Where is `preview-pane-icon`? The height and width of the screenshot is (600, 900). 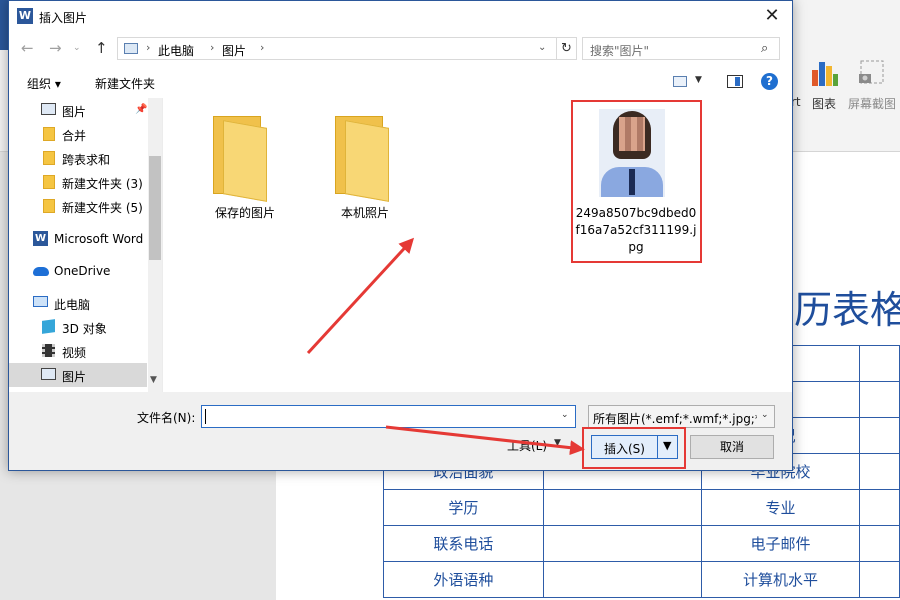 preview-pane-icon is located at coordinates (735, 81).